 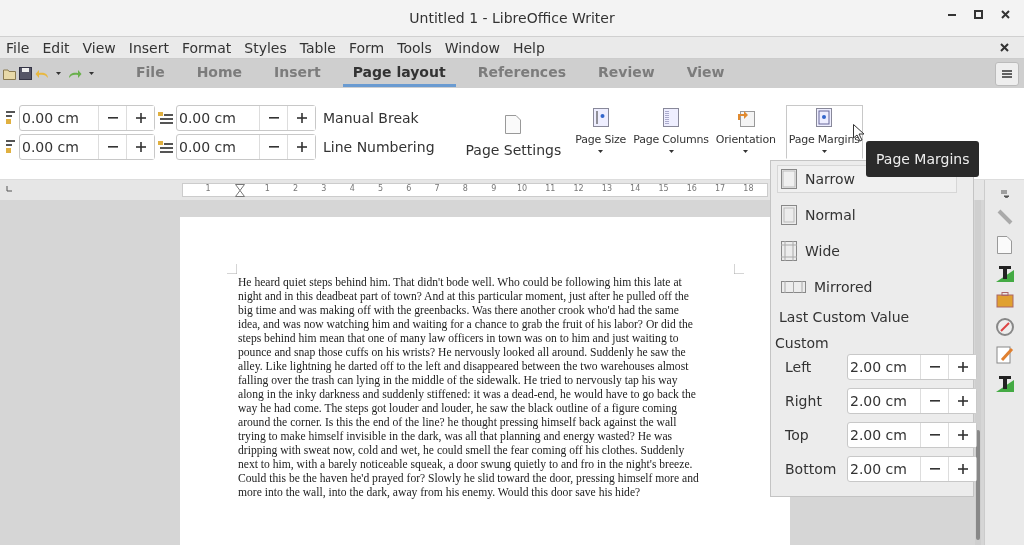 What do you see at coordinates (867, 251) in the screenshot?
I see `margin-preset-item: Wide` at bounding box center [867, 251].